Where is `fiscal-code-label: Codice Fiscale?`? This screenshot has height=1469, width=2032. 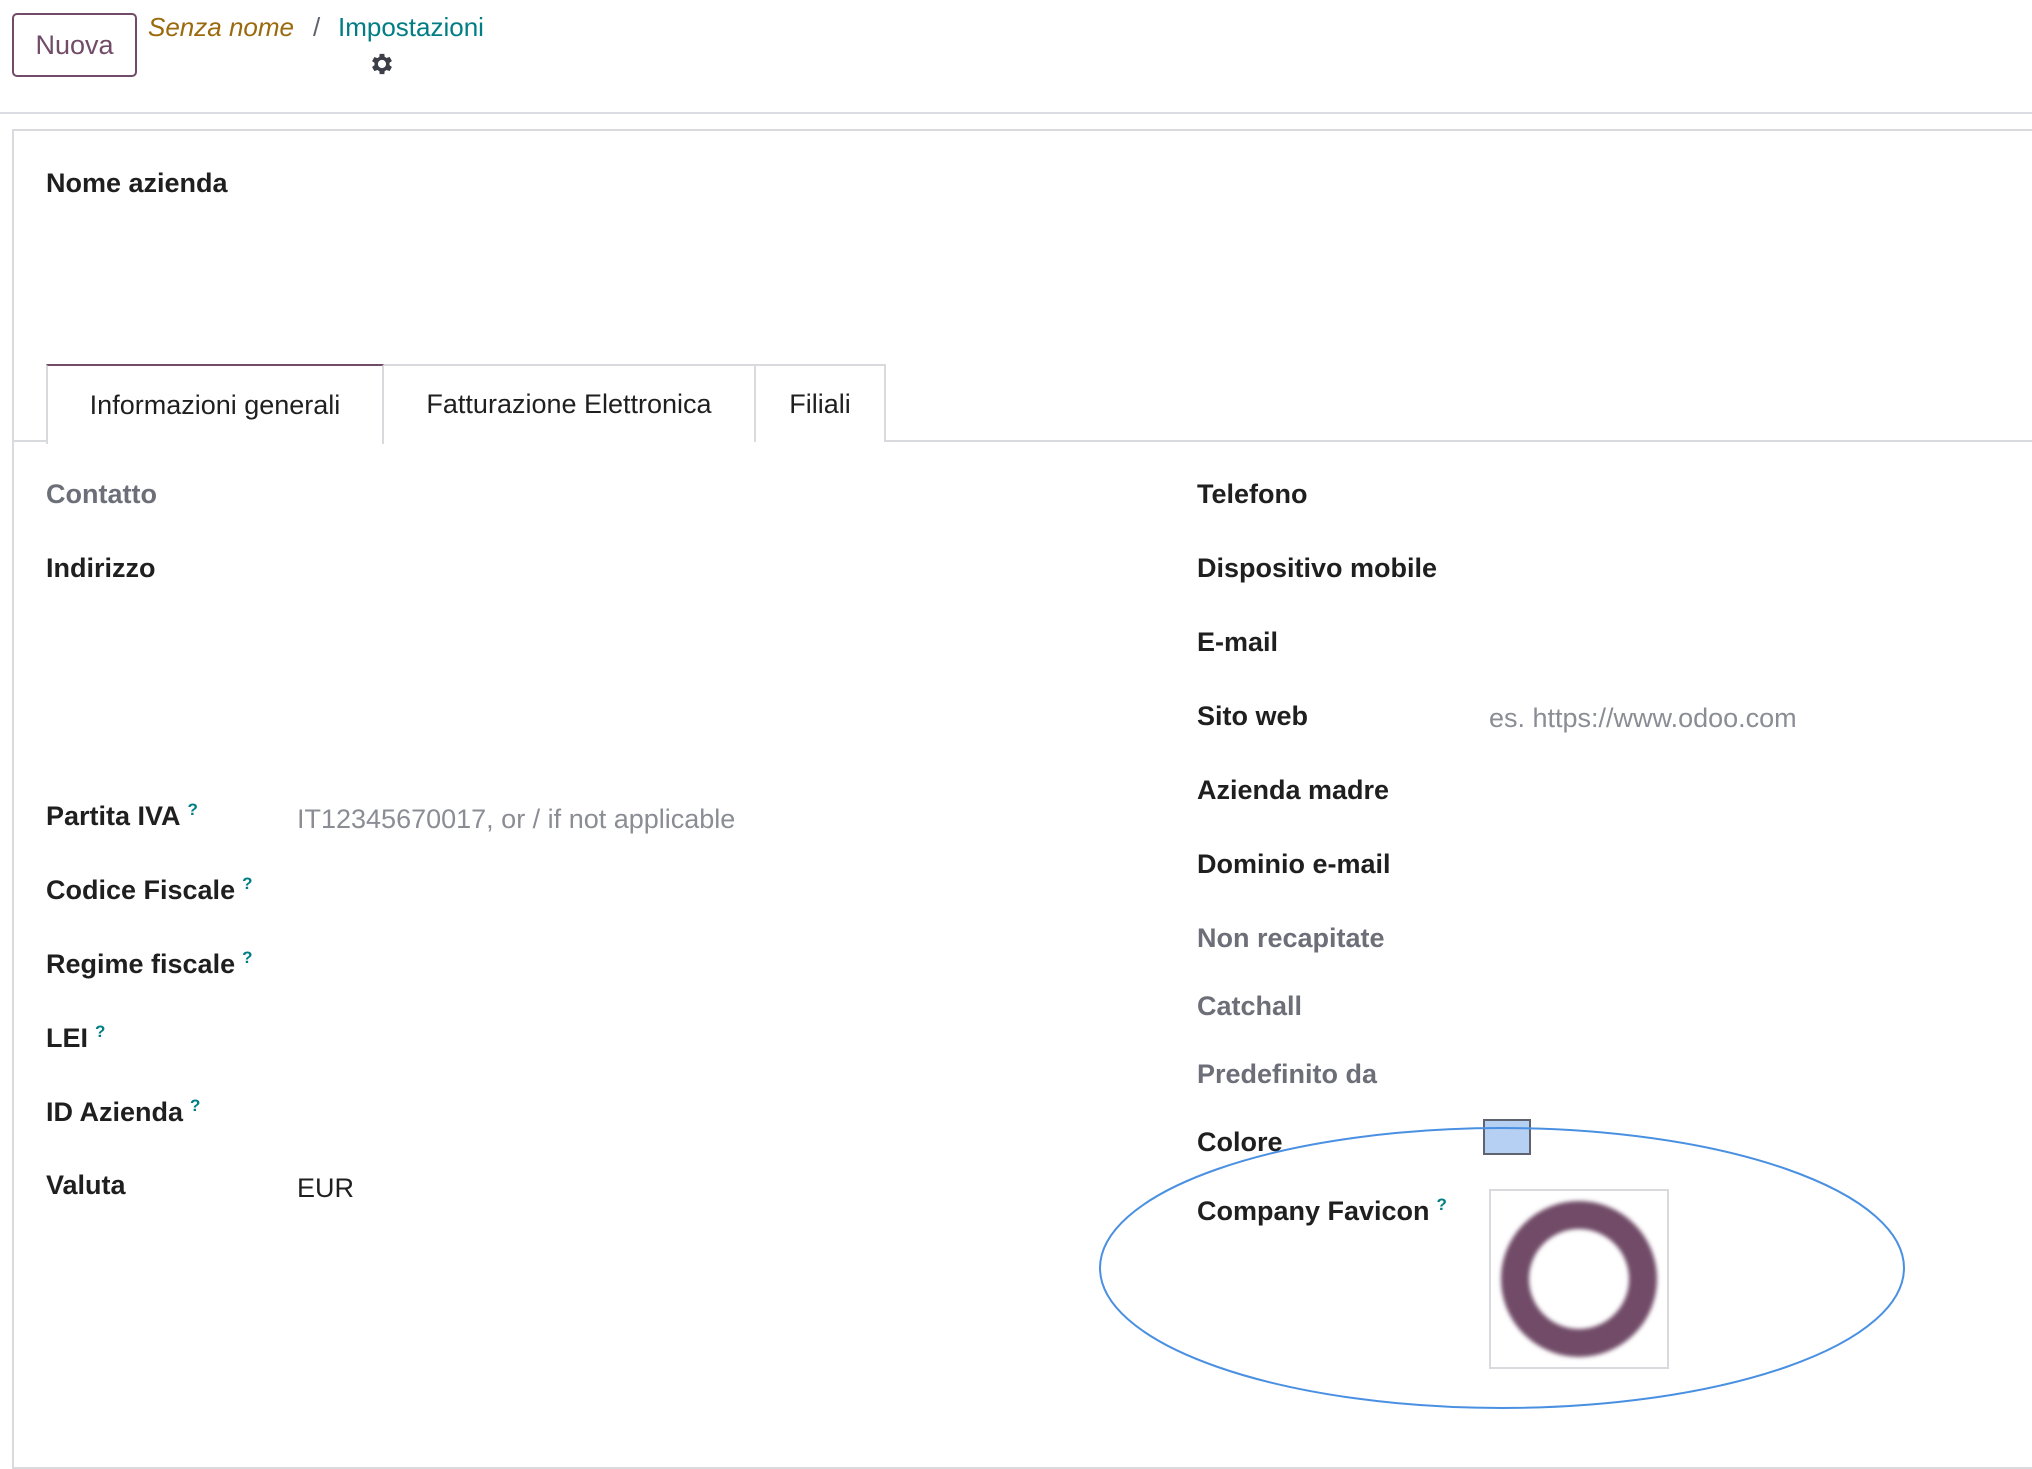 fiscal-code-label: Codice Fiscale? is located at coordinates (149, 890).